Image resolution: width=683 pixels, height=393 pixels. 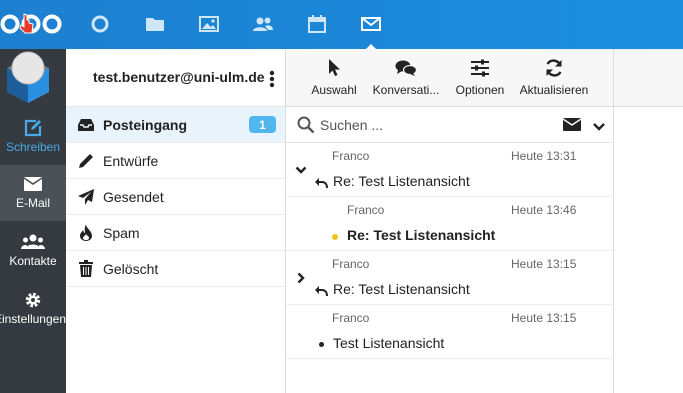 What do you see at coordinates (133, 197) in the screenshot?
I see `folder-label: Gesendet` at bounding box center [133, 197].